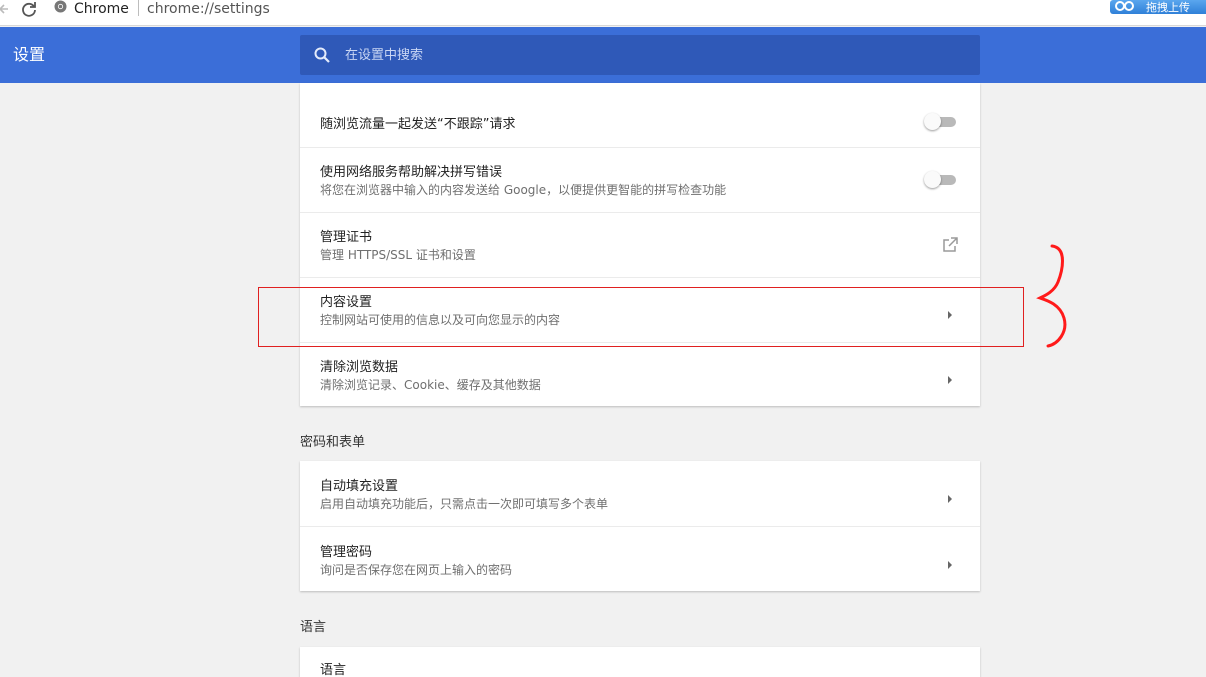  I want to click on row-subtitle: 启用自动填充功能后，只需点击一次即可填写多个表单, so click(464, 504).